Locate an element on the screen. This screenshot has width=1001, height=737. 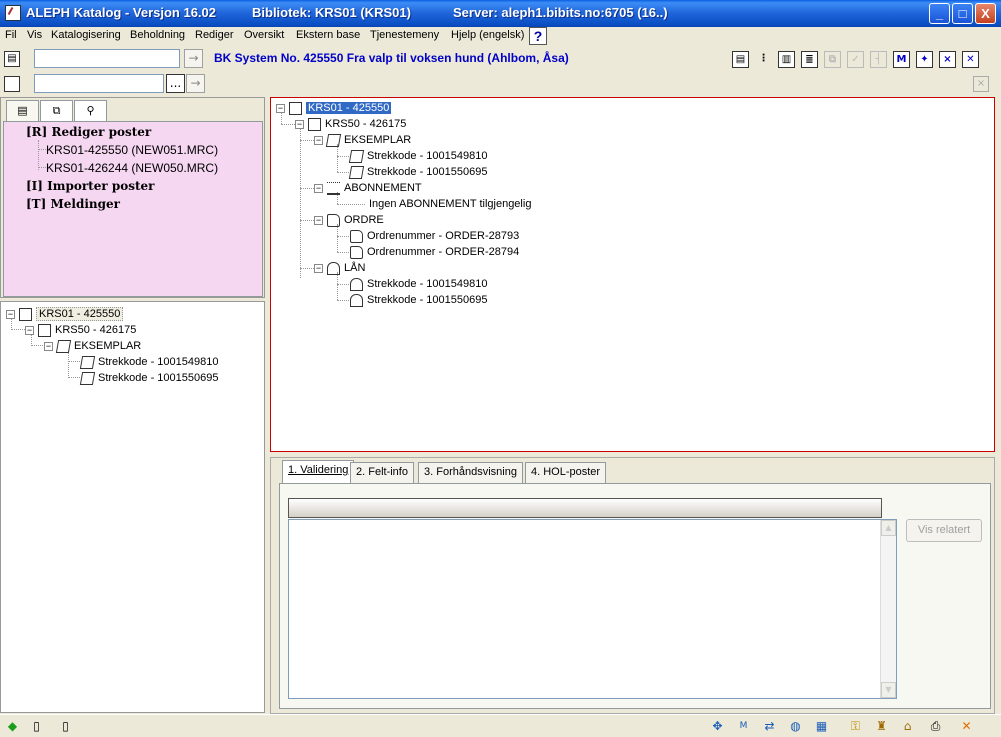
record-icon: ▤ is located at coordinates (12, 59).